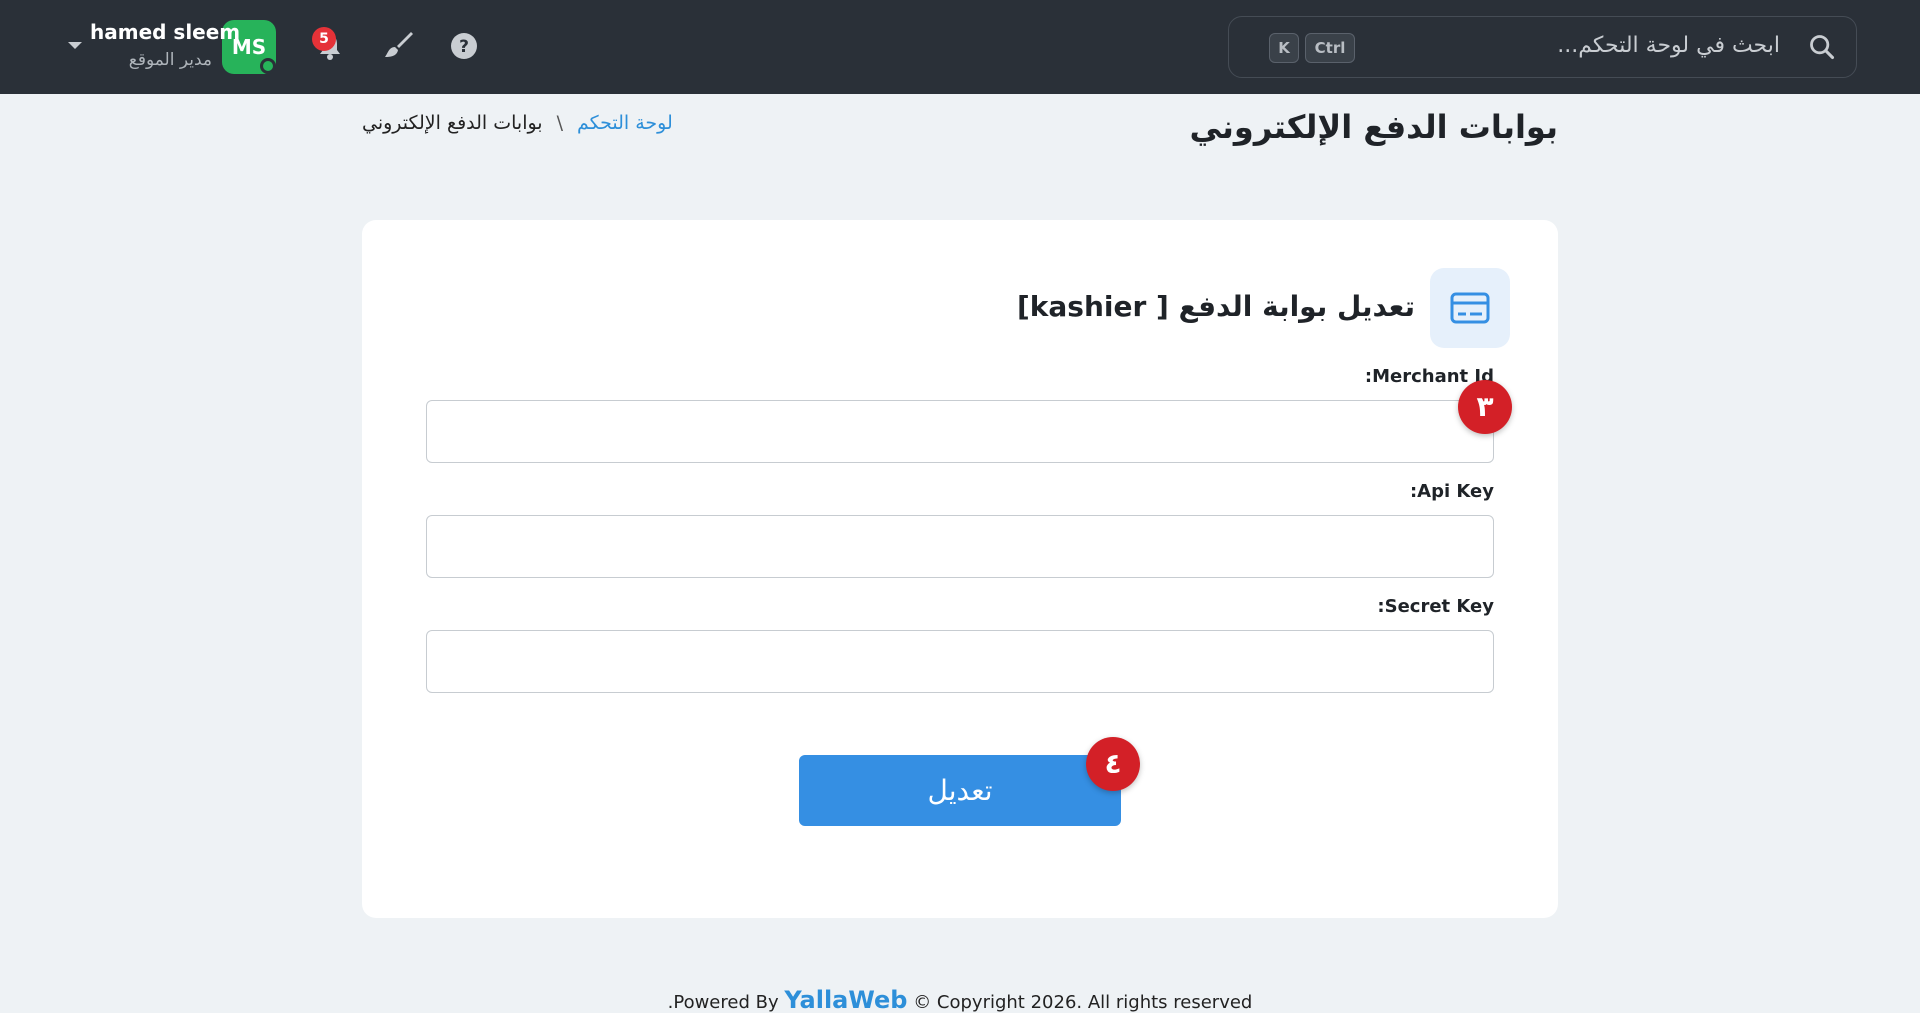 This screenshot has width=1920, height=1013. What do you see at coordinates (960, 790) in the screenshot?
I see `submit-button: تعديل` at bounding box center [960, 790].